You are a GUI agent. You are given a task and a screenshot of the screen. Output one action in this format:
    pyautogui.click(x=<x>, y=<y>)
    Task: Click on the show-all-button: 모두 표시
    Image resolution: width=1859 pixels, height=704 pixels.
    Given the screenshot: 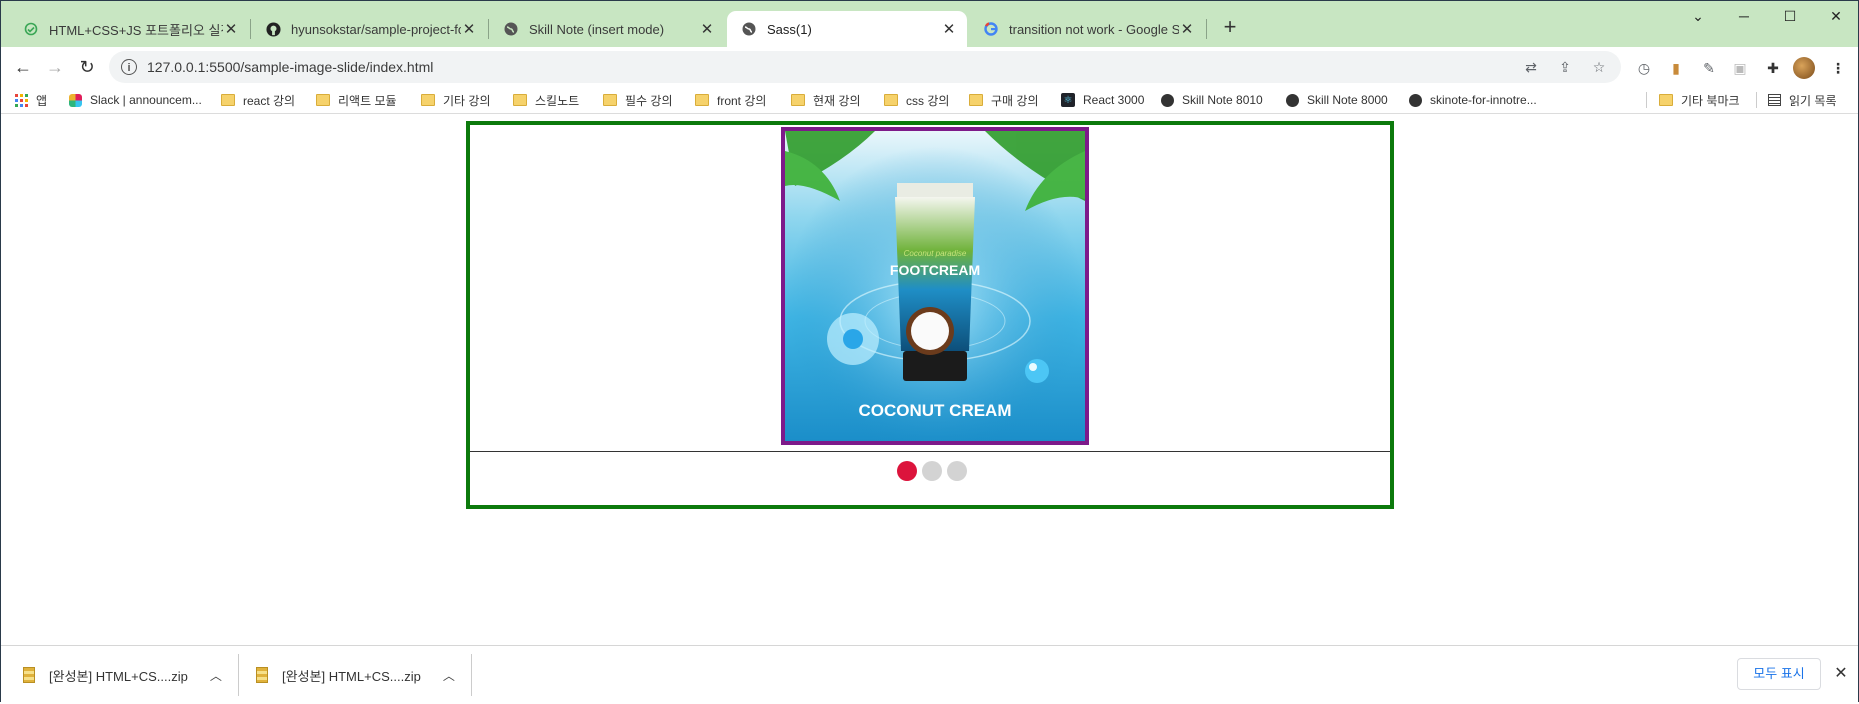 What is the action you would take?
    pyautogui.click(x=1779, y=674)
    